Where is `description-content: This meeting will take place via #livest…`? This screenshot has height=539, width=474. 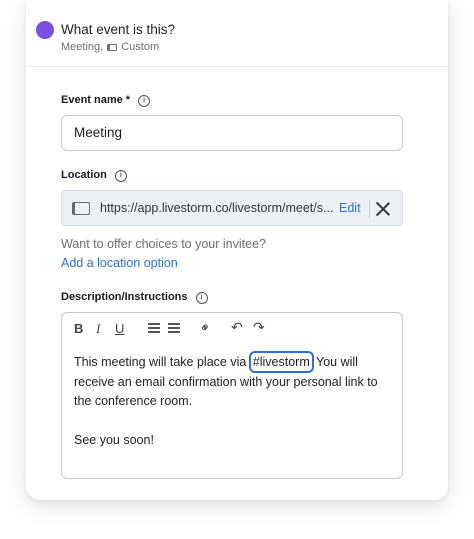 description-content: This meeting will take place via #livest… is located at coordinates (232, 401).